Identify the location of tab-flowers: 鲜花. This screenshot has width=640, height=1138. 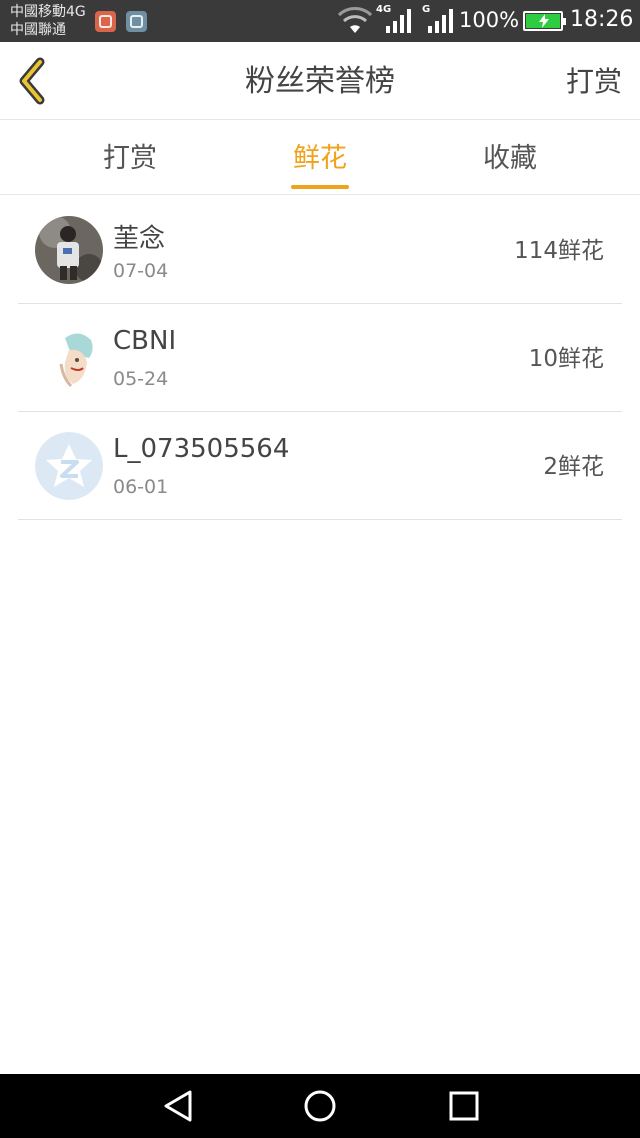
(320, 158).